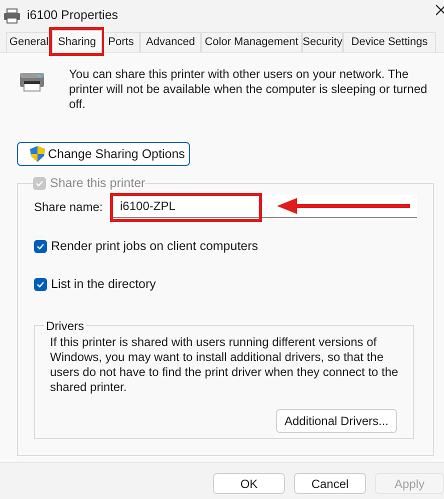  I want to click on tab: General, so click(29, 42).